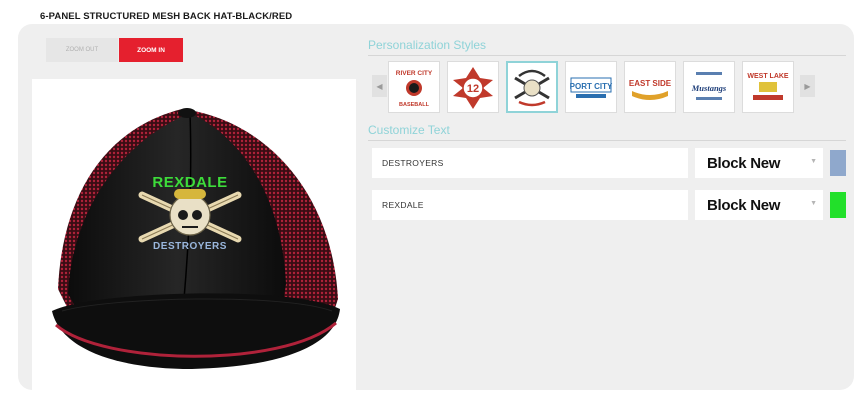  I want to click on style-tile-mustangs: Mustangs, so click(709, 87).